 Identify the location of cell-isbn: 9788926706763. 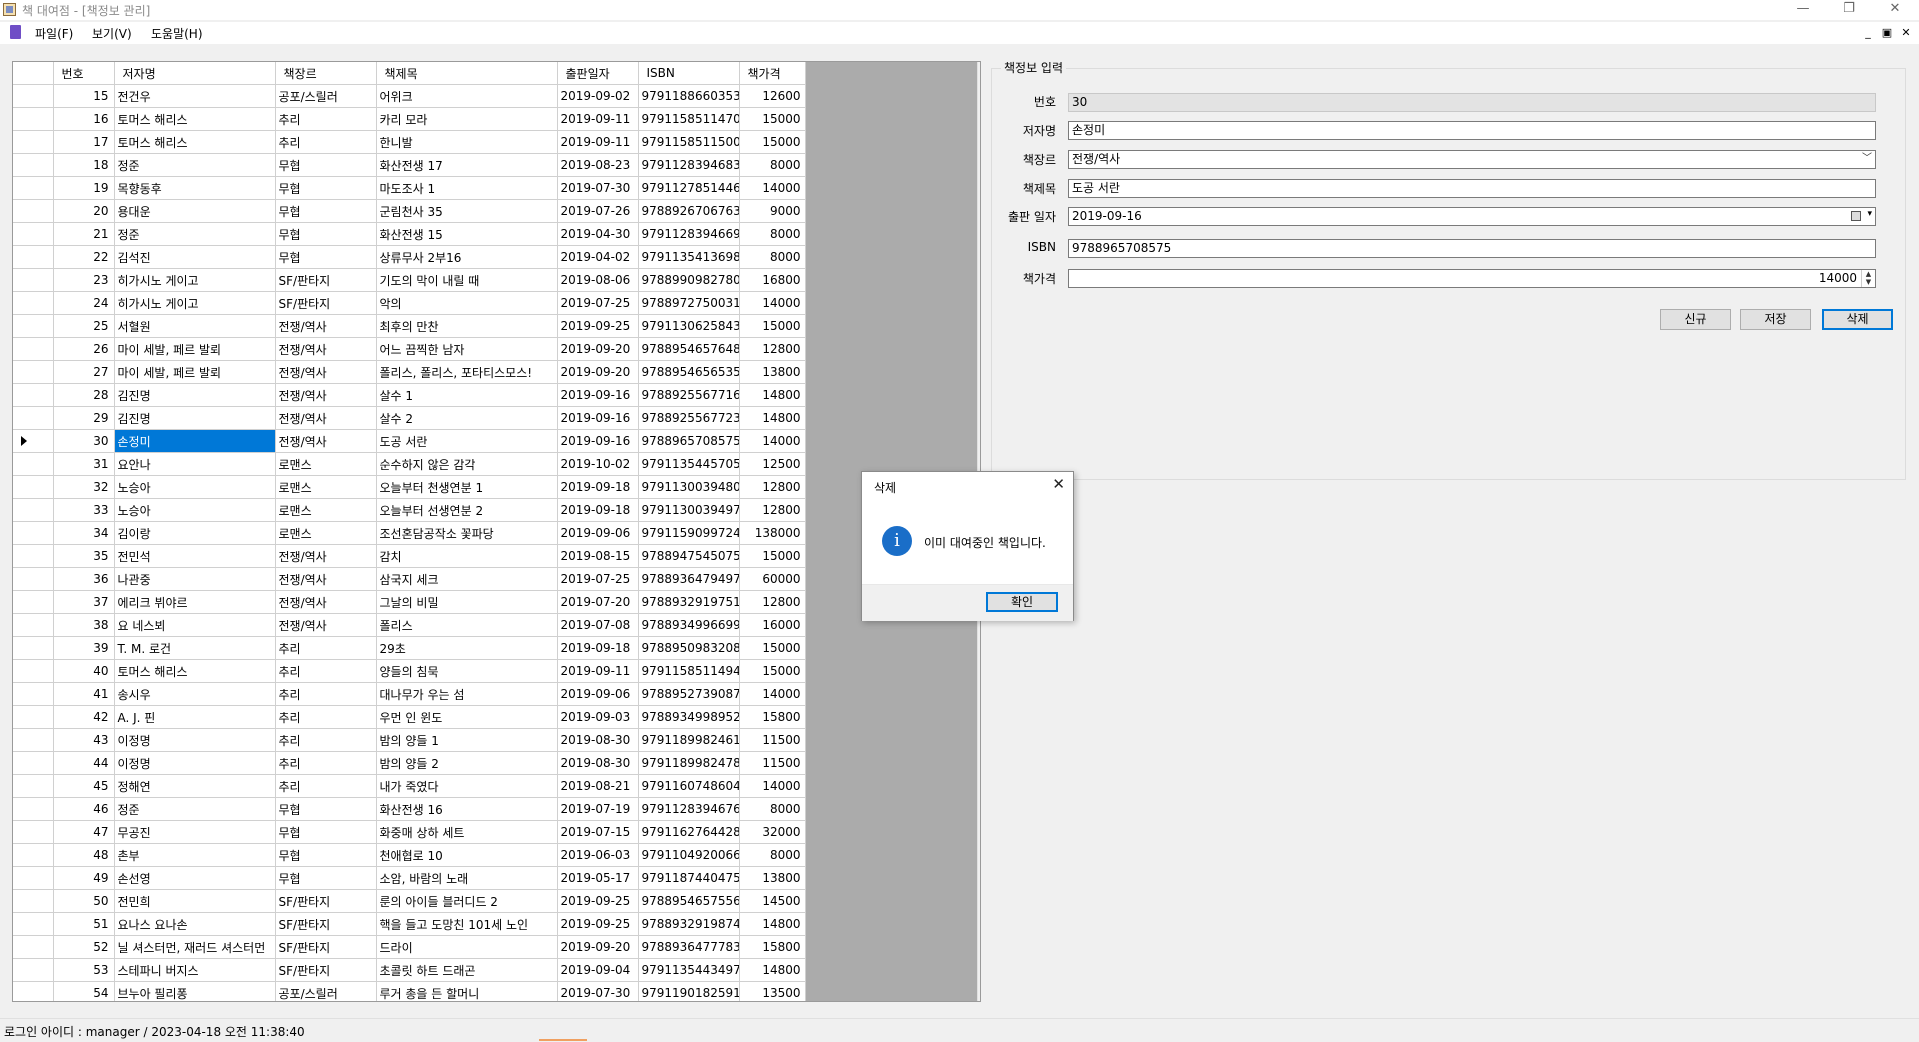
(689, 211).